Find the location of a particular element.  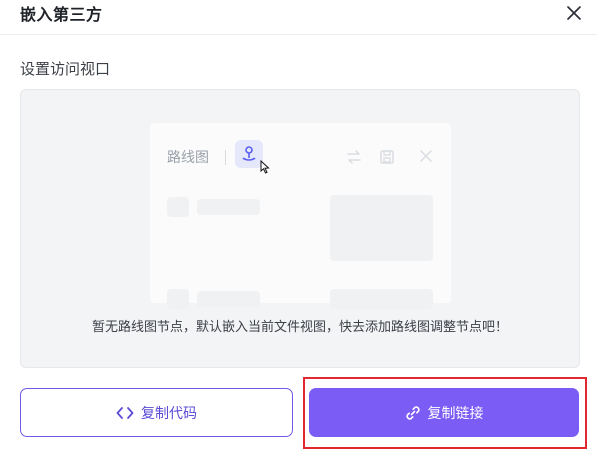

preview-pin-button is located at coordinates (249, 154).